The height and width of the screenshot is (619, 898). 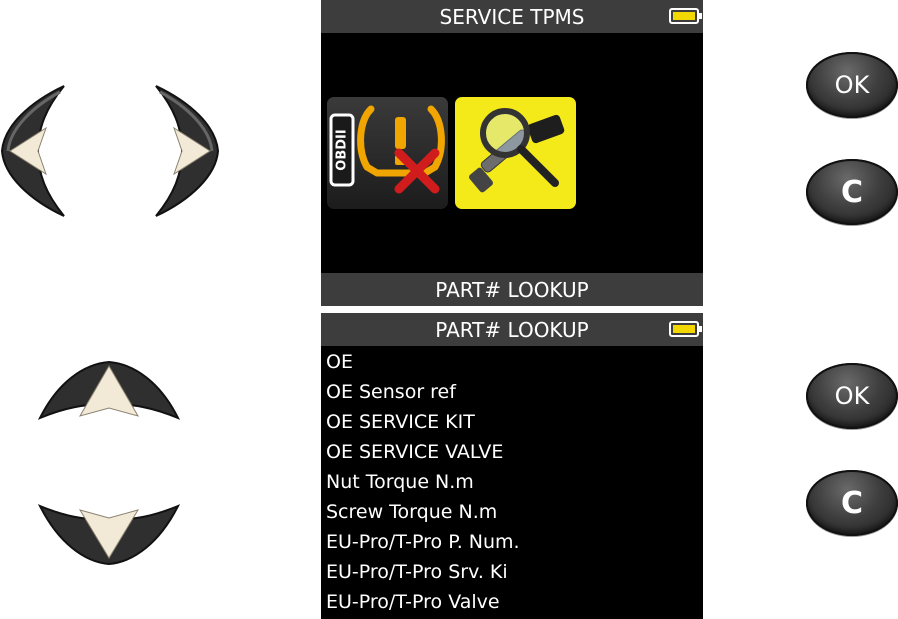 I want to click on arrow-right-icon, so click(x=187, y=151).